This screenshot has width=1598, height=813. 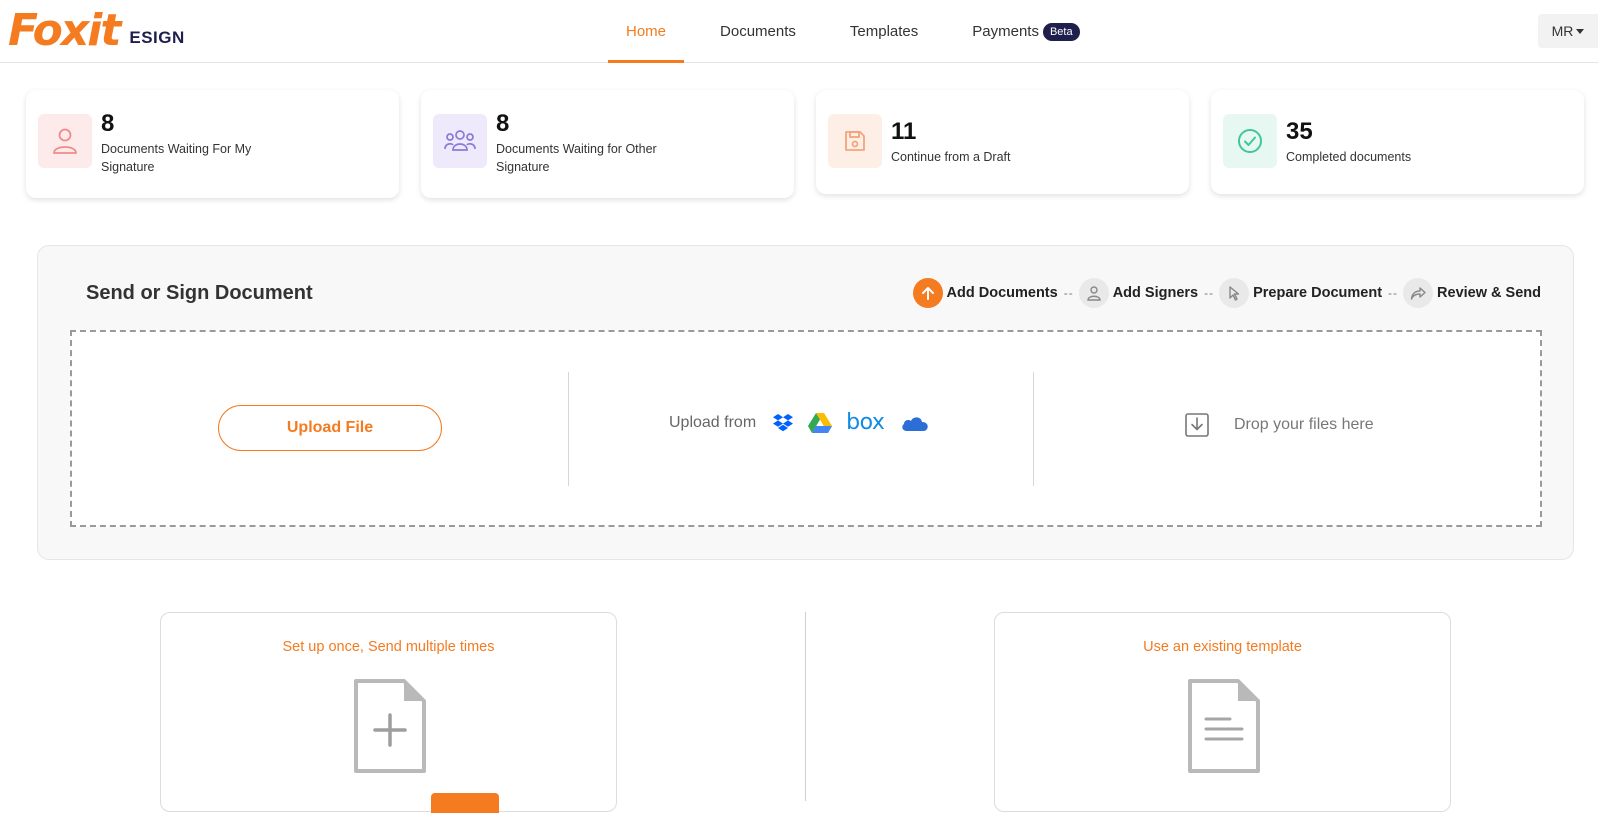 I want to click on step-add-signers: Add Signers, so click(x=1138, y=293).